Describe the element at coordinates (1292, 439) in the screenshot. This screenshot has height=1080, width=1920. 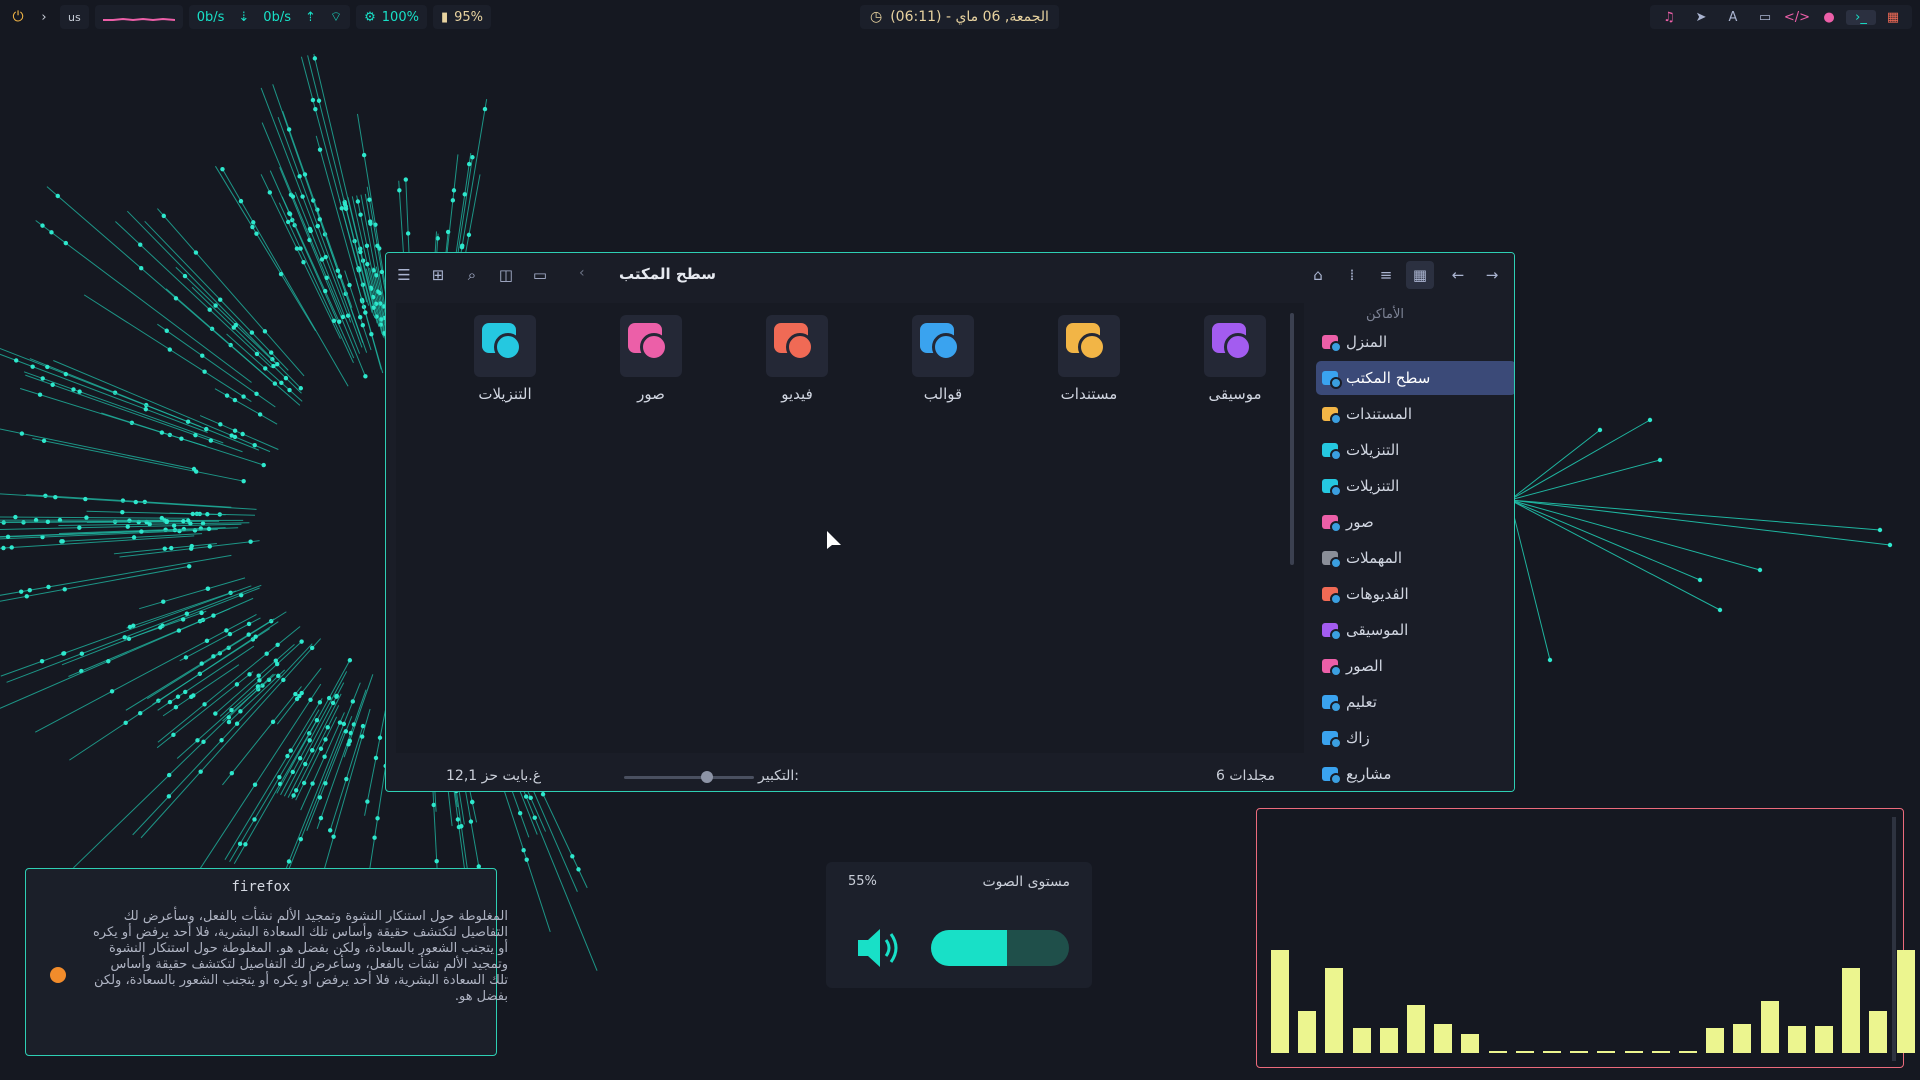
I see `content-scrollbar` at that location.